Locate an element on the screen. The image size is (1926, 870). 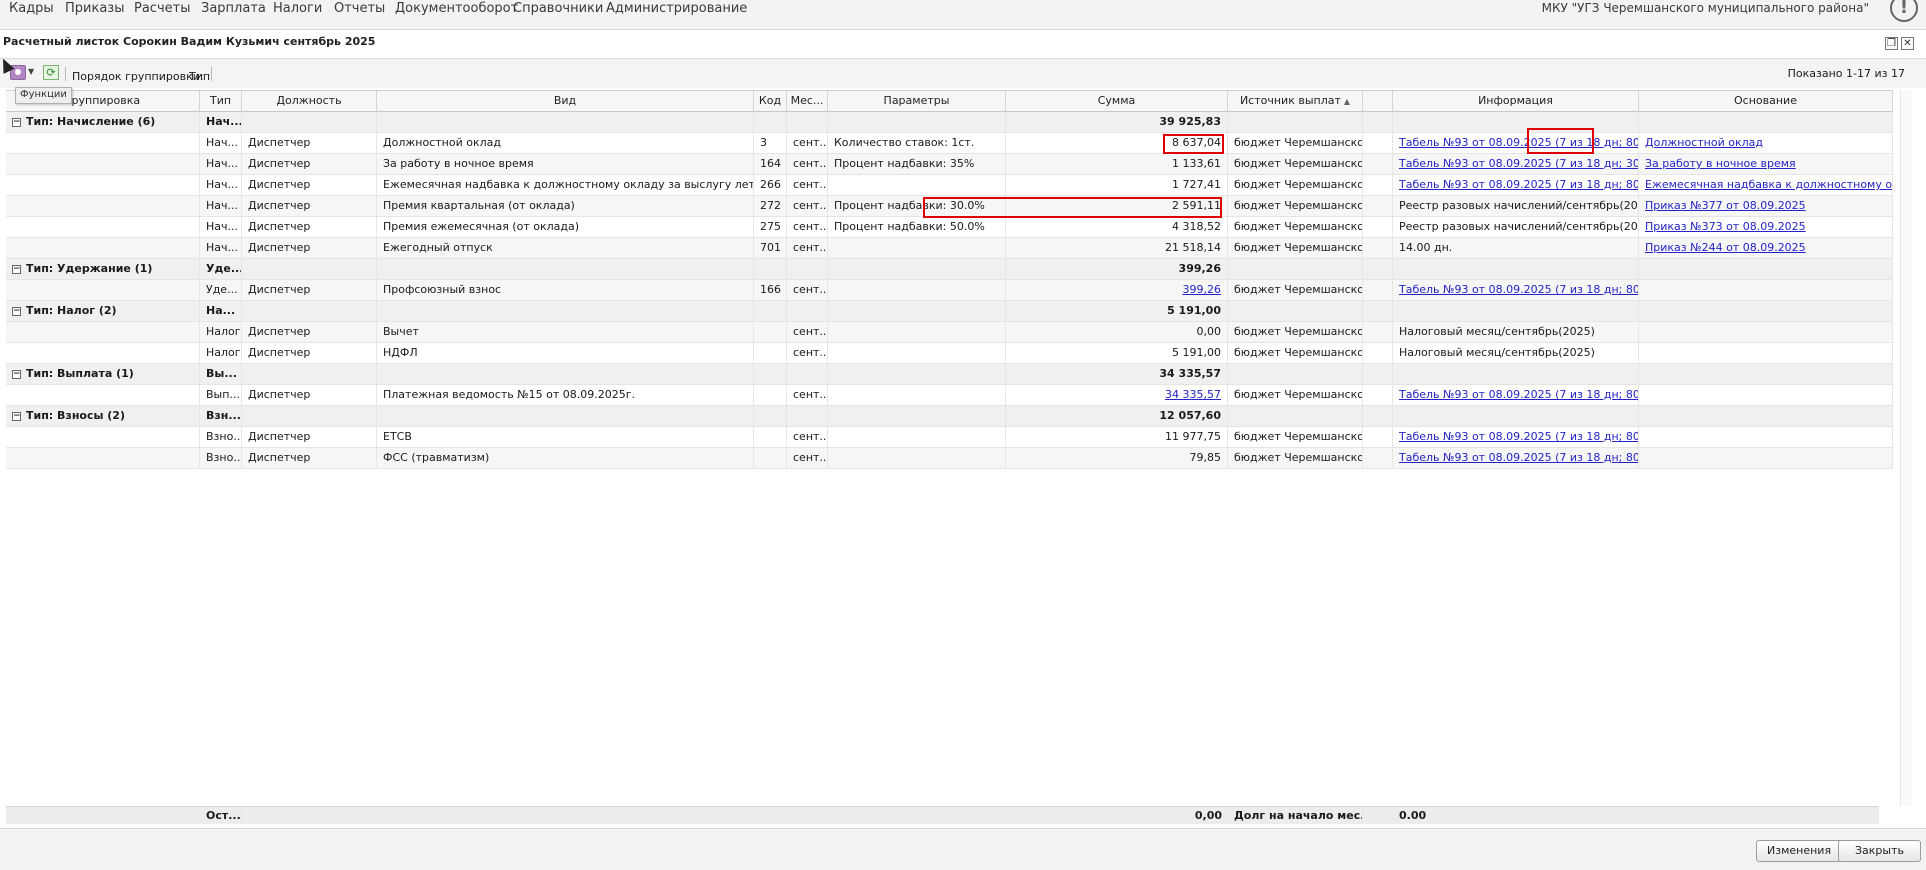
cell-basis: Приказ №373 от 08.09.2025 is located at coordinates (1766, 227).